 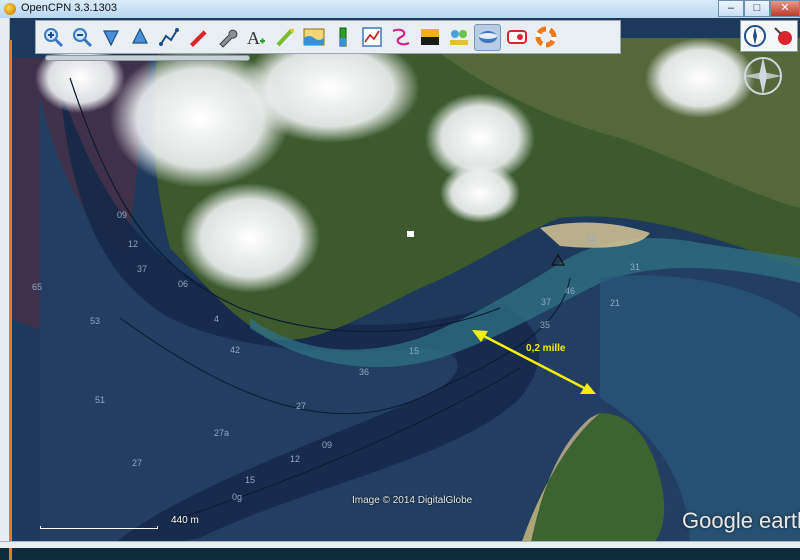 I want to click on depth-sounding: 35, so click(x=545, y=325).